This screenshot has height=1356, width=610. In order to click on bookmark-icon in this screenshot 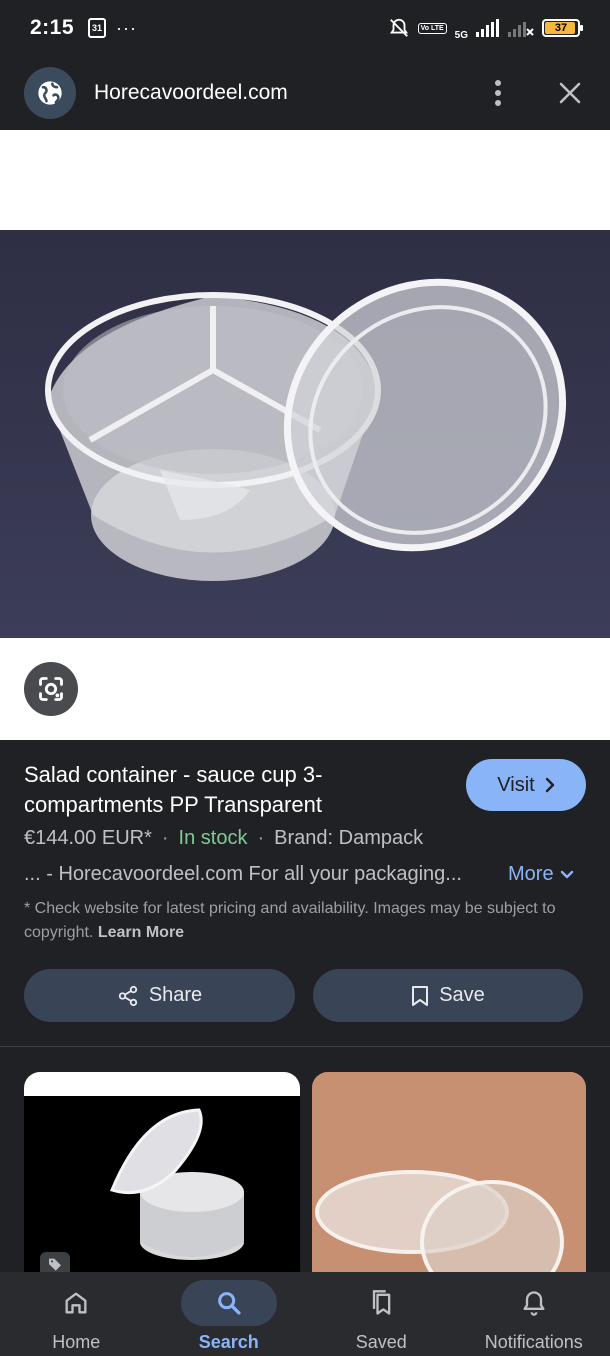, I will do `click(420, 995)`.